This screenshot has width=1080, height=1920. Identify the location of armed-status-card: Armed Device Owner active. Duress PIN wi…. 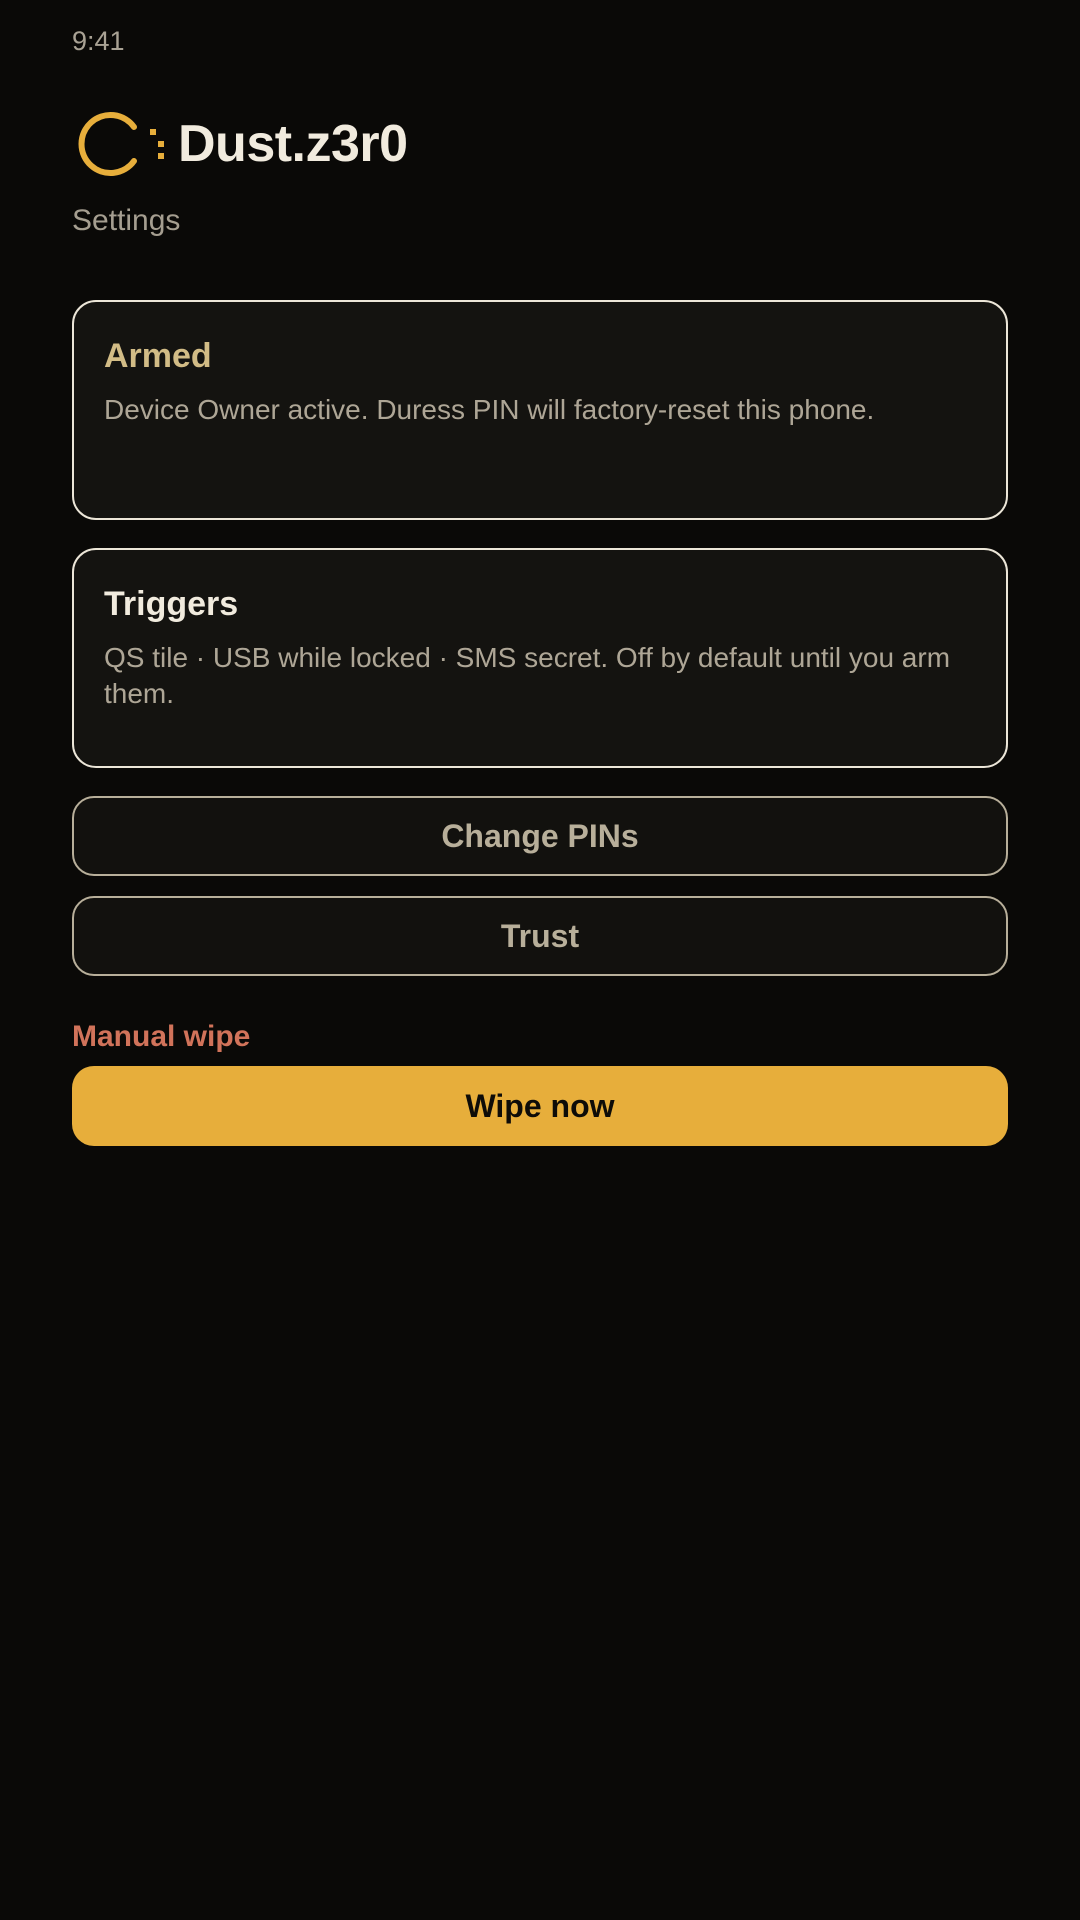
(540, 410).